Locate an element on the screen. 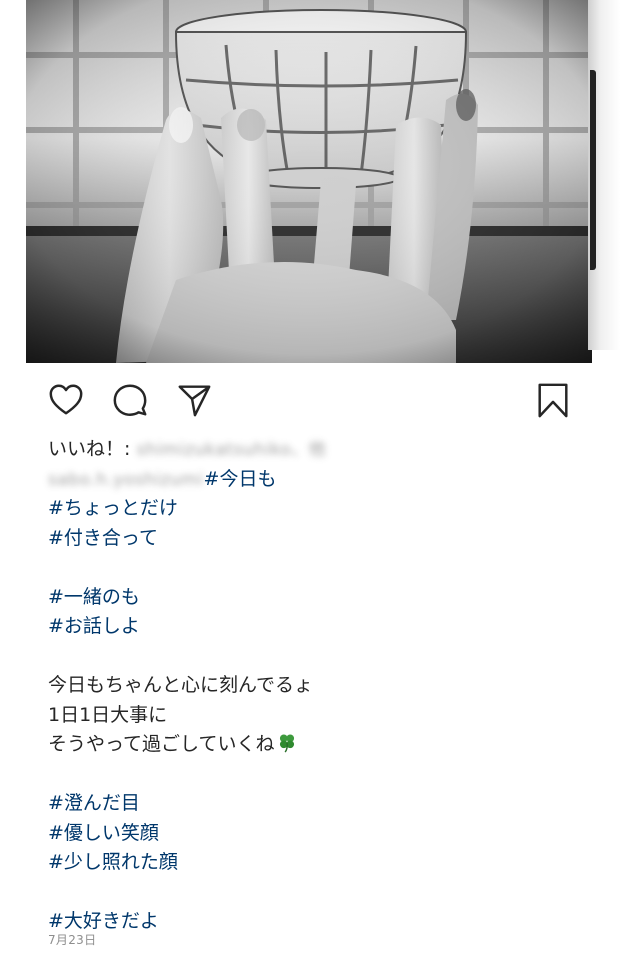 The width and height of the screenshot is (620, 959). post-date: 7月23日 is located at coordinates (72, 940).